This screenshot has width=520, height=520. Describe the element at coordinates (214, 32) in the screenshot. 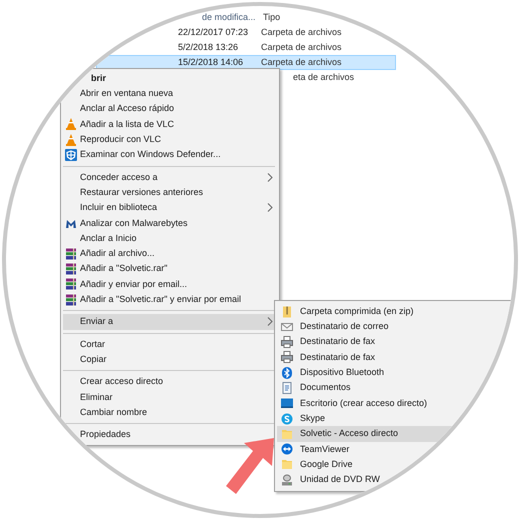

I see `date-cell-text: 22/12/2017 07:23` at that location.